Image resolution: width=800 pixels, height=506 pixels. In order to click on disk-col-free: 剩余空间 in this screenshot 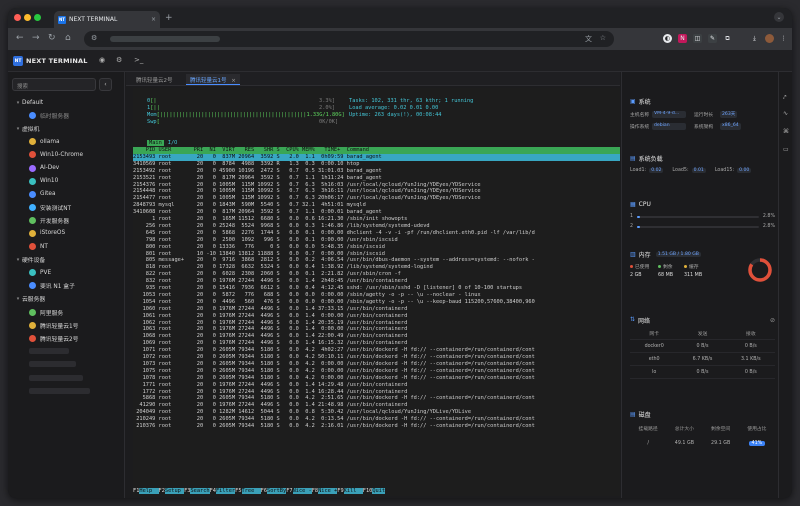, I will do `click(721, 428)`.